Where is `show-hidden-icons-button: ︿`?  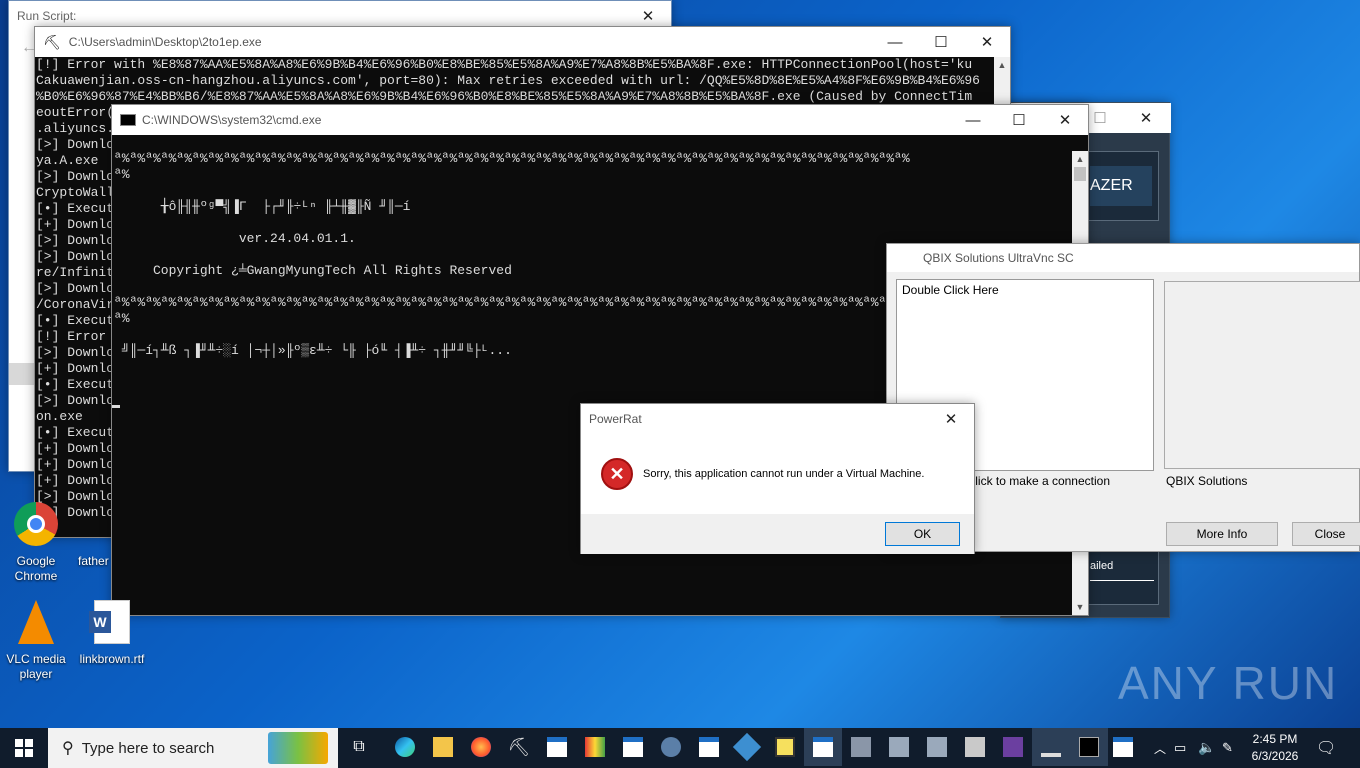
show-hidden-icons-button: ︿ is located at coordinates (1160, 748).